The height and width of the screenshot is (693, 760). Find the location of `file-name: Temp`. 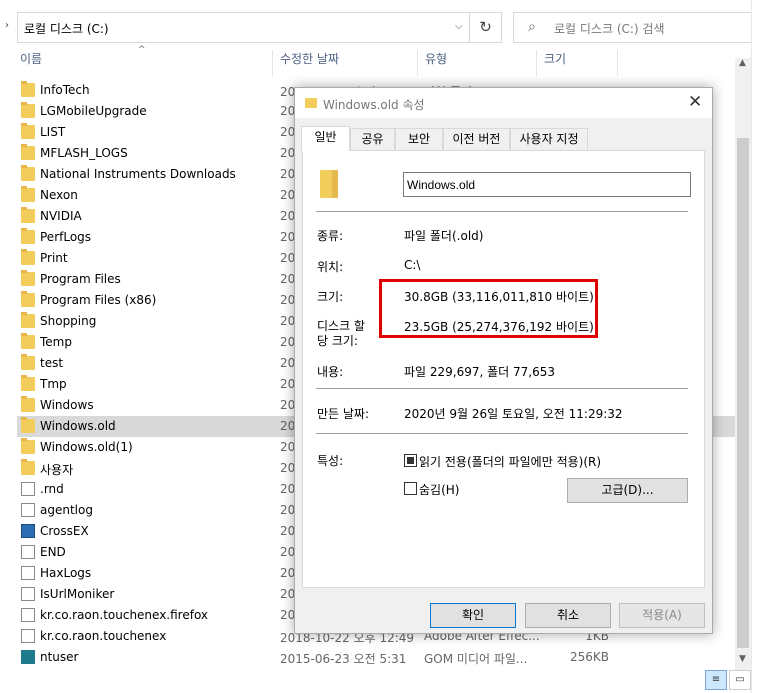

file-name: Temp is located at coordinates (56, 342).